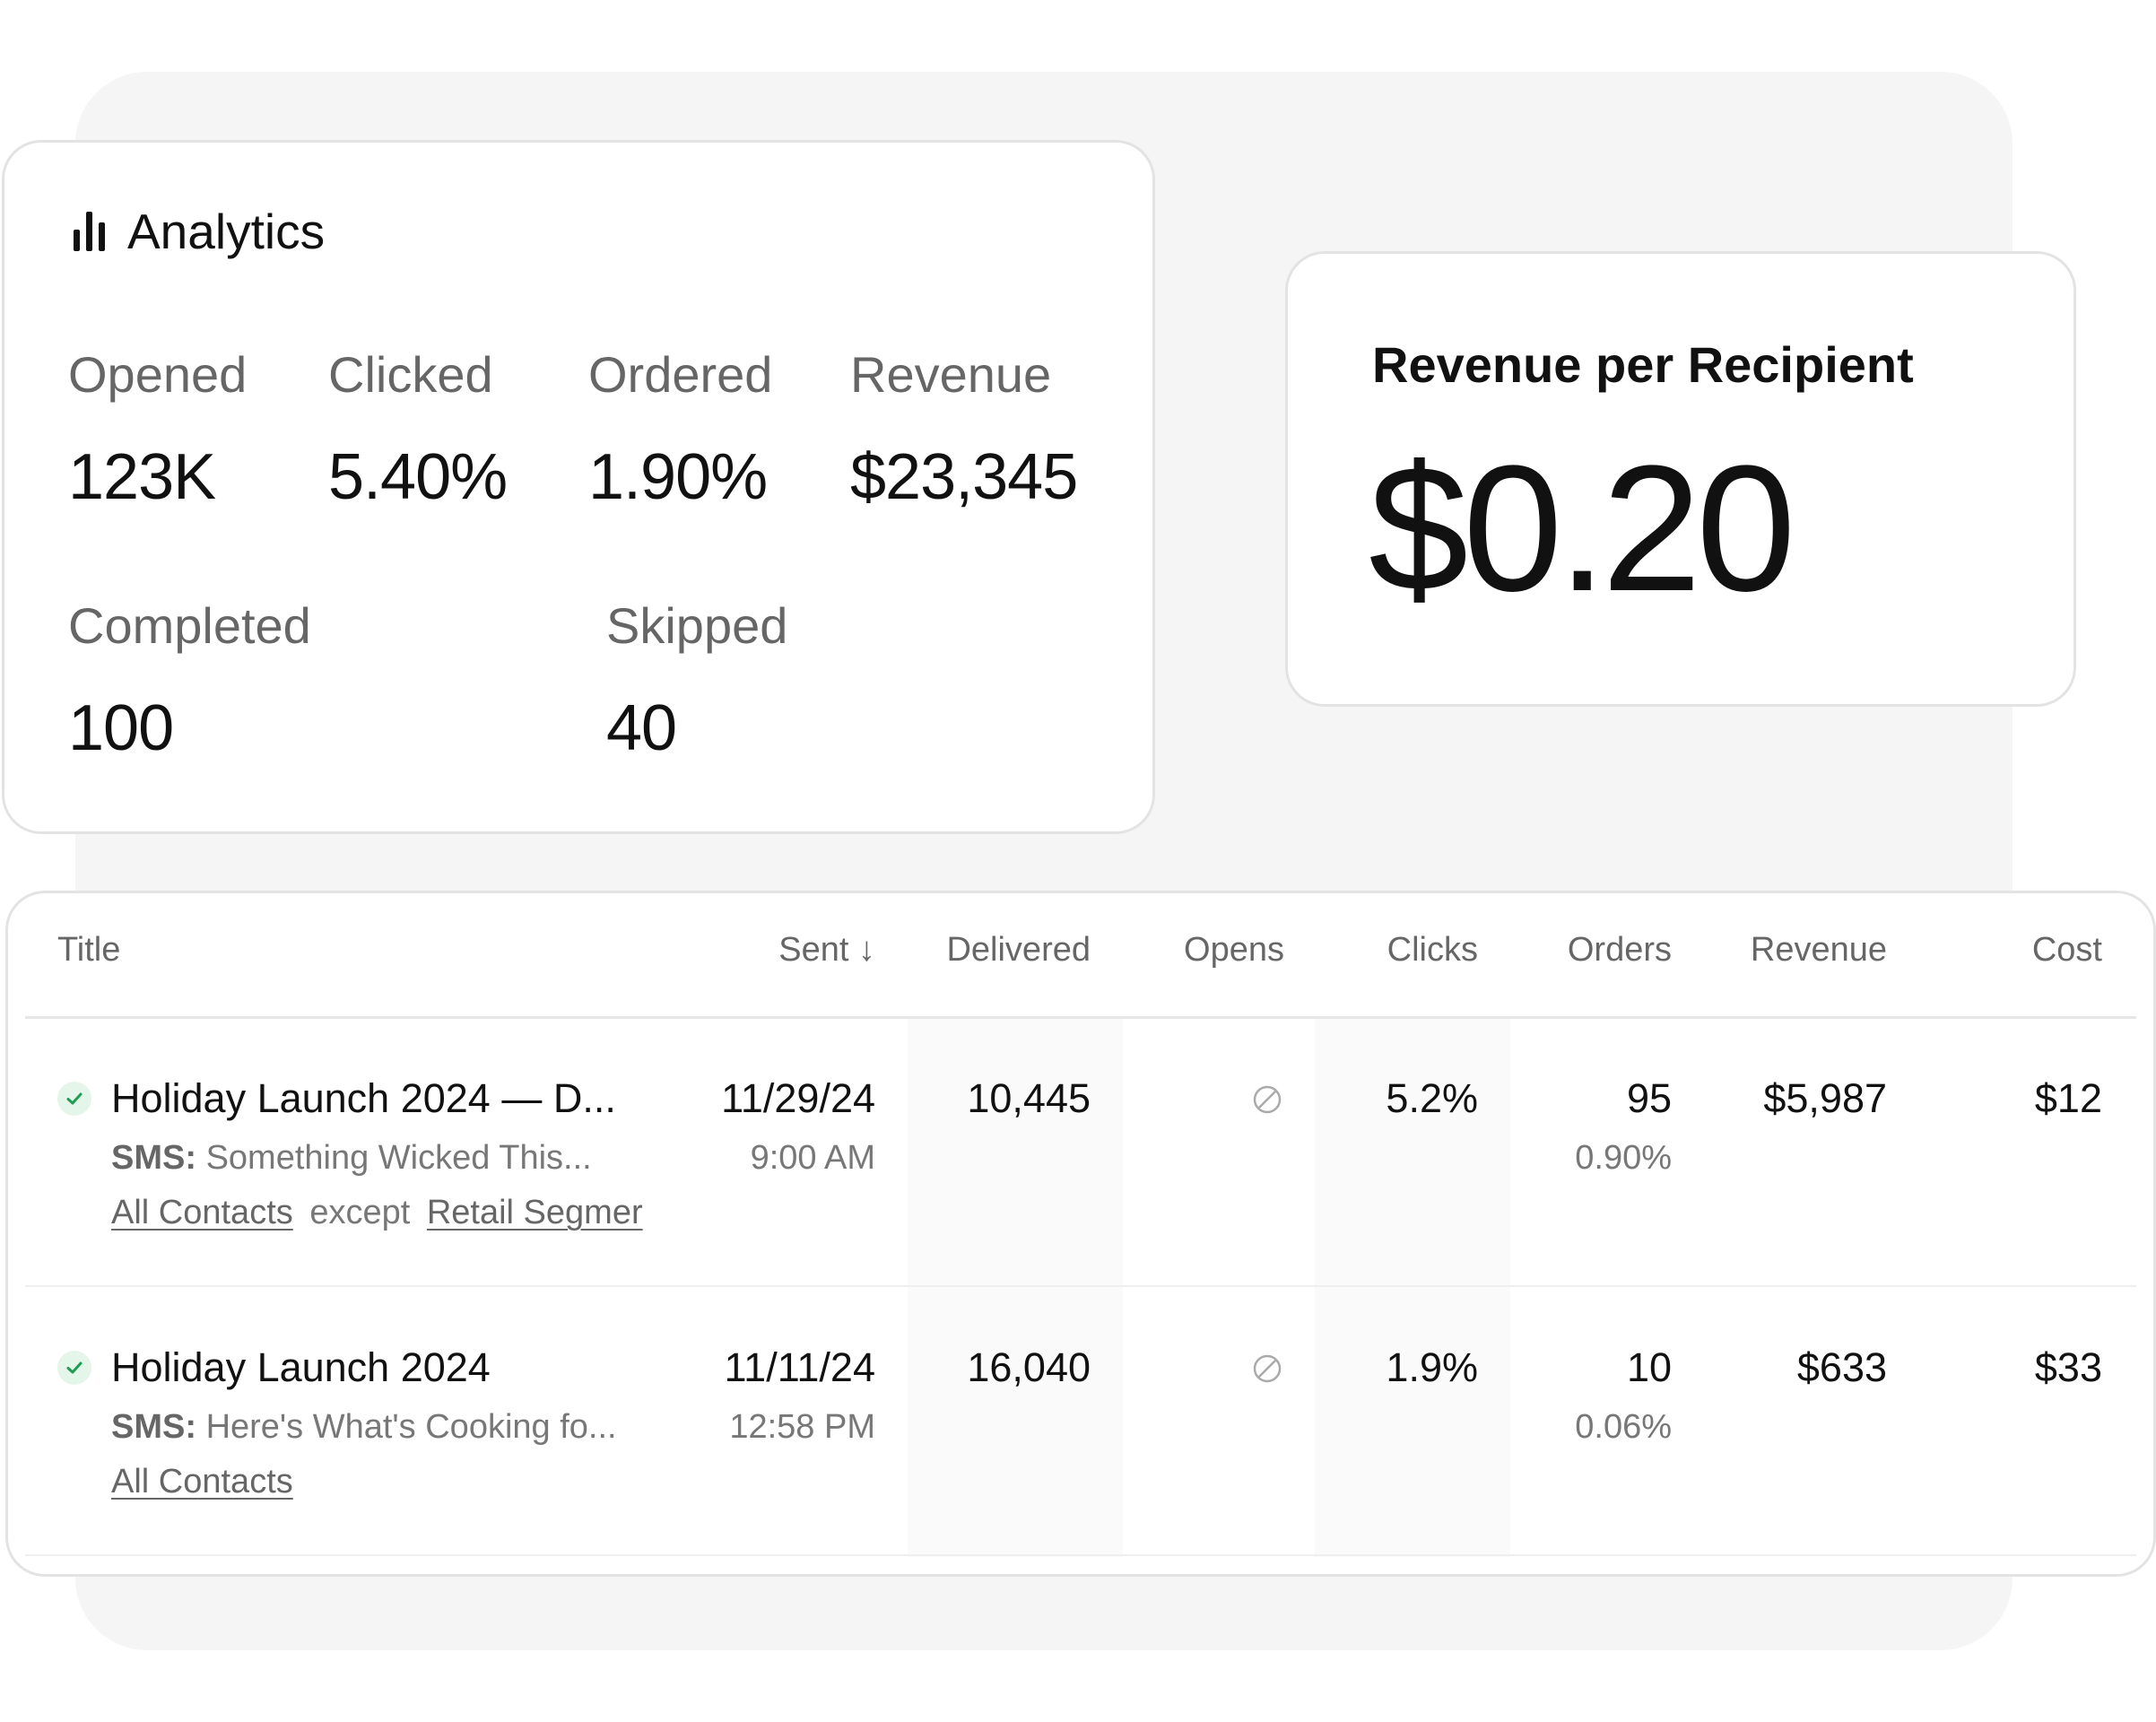 This screenshot has height=1722, width=2156. I want to click on bar-chart-icon, so click(90, 231).